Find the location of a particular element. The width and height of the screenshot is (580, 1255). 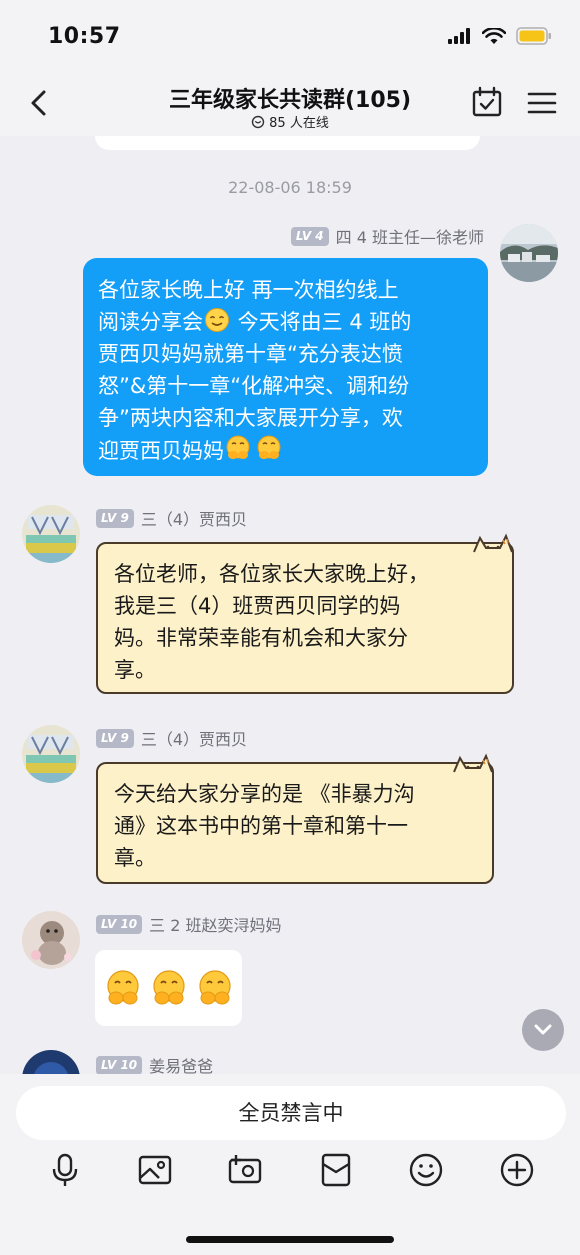

input-area: 全员禁言中 is located at coordinates (290, 1164).